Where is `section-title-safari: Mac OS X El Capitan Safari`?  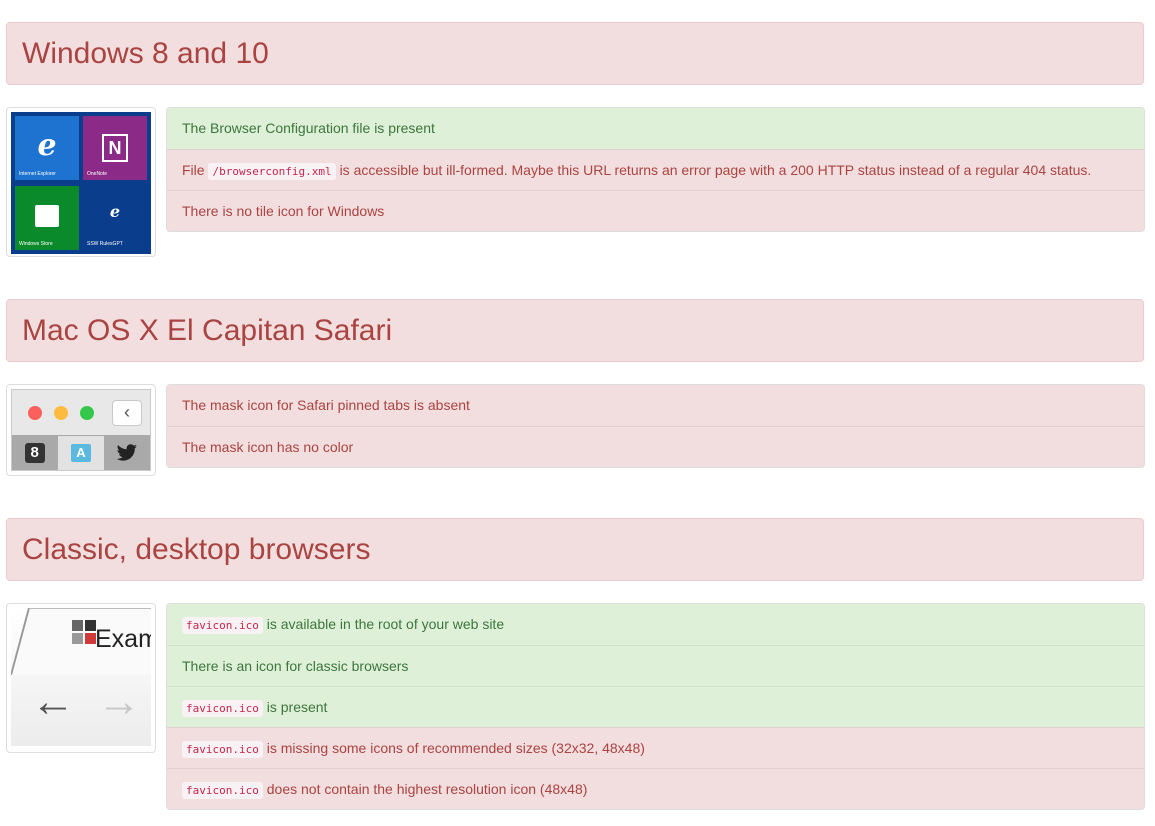
section-title-safari: Mac OS X El Capitan Safari is located at coordinates (575, 330).